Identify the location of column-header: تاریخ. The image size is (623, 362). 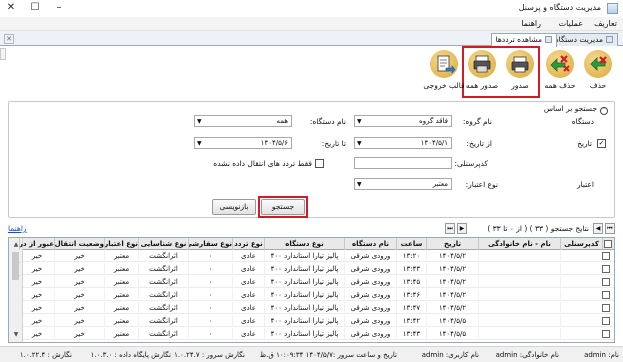
(452, 244).